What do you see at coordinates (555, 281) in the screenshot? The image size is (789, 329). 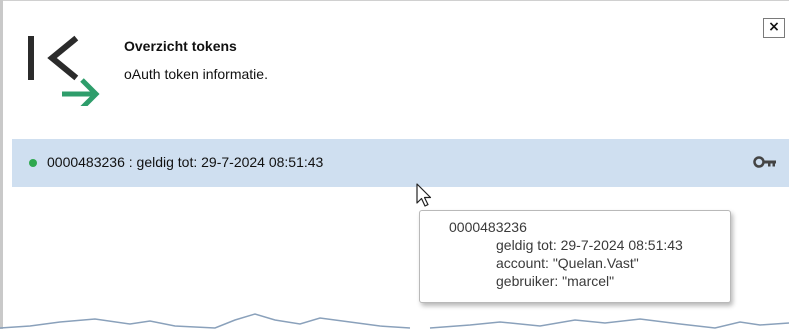 I see `tooltip-user: gebruiker: "marcel"` at bounding box center [555, 281].